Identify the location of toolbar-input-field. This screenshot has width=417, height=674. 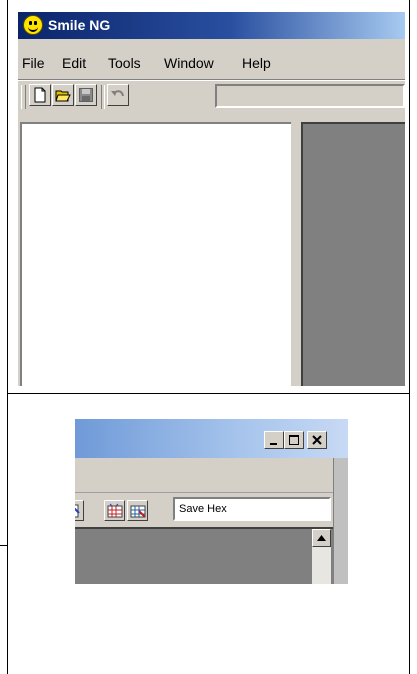
(310, 96).